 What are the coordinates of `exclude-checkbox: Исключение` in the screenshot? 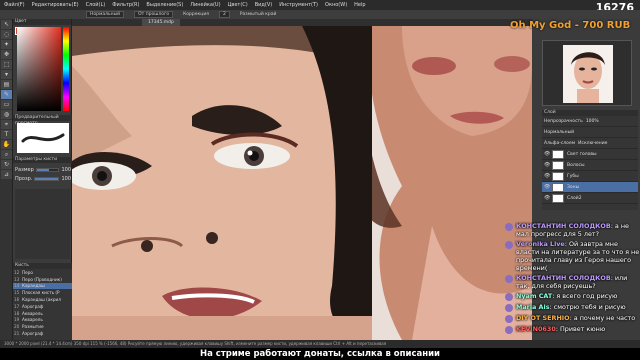 It's located at (592, 143).